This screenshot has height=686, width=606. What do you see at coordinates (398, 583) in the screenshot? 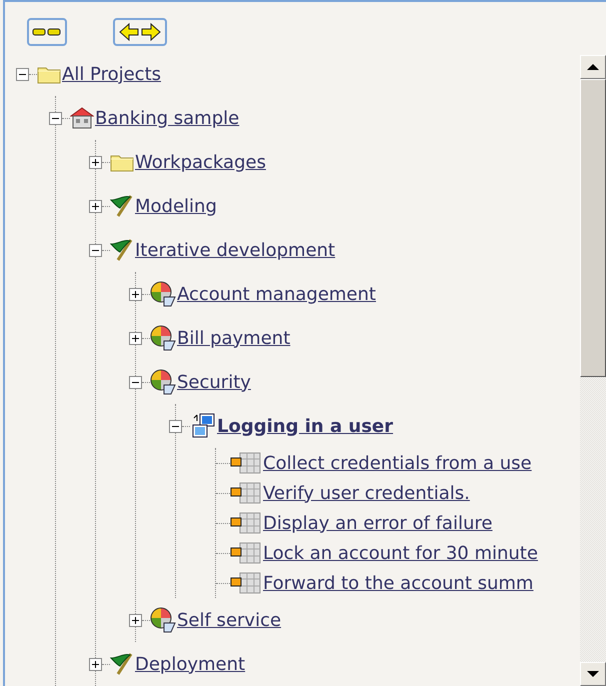
I see `tree-item-link: Forward to the account summ` at bounding box center [398, 583].